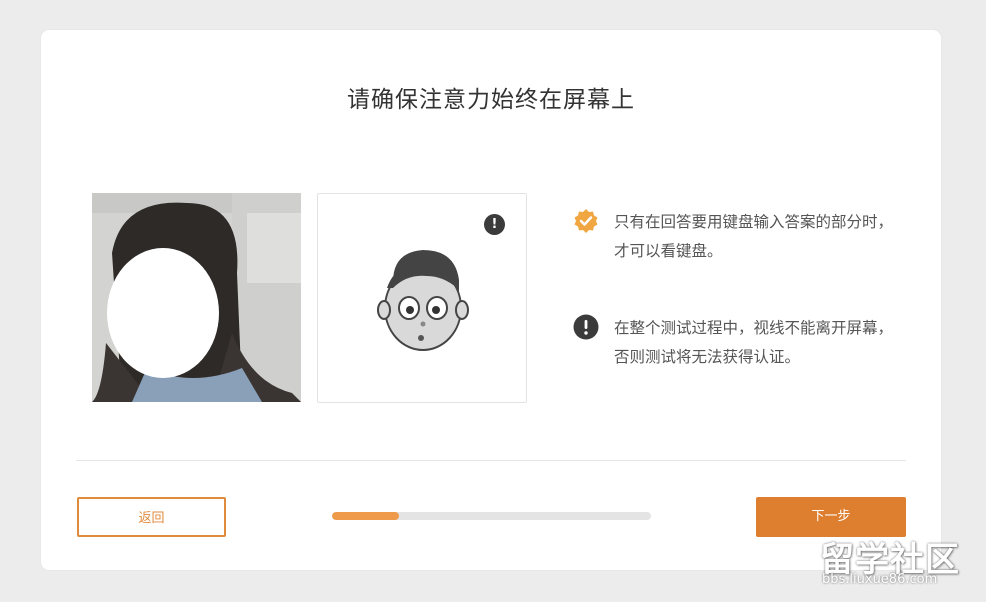  I want to click on exclamation-circle-icon, so click(586, 327).